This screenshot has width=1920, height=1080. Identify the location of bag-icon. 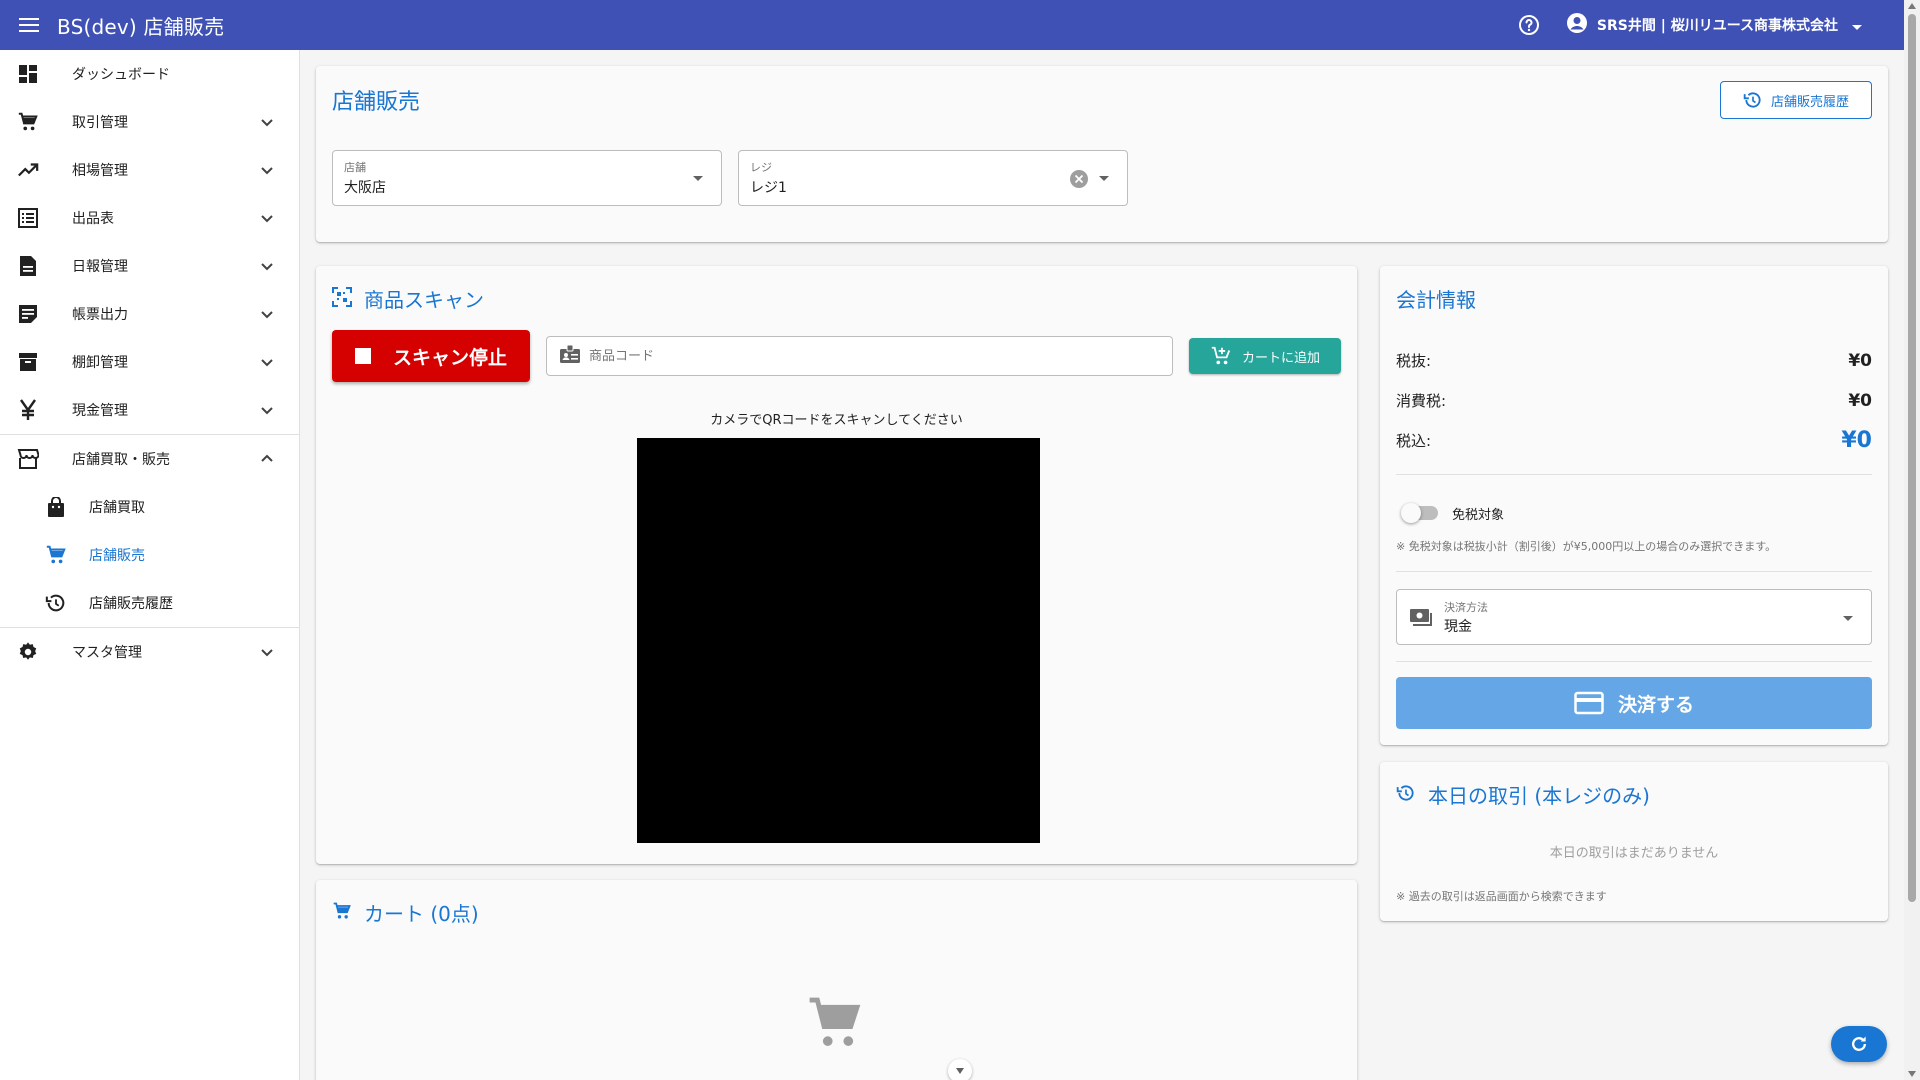
(56, 507).